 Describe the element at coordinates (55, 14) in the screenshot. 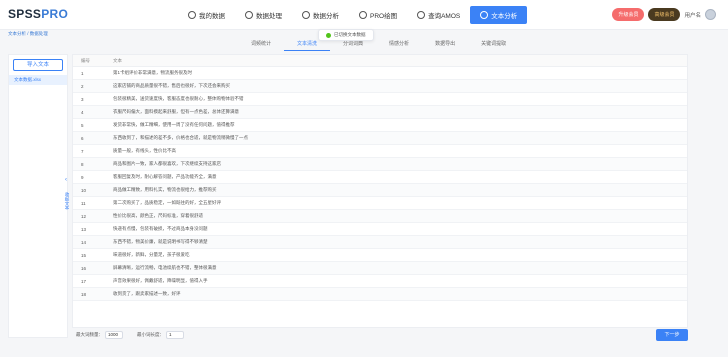

I see `logo-text-accent: PRO` at that location.